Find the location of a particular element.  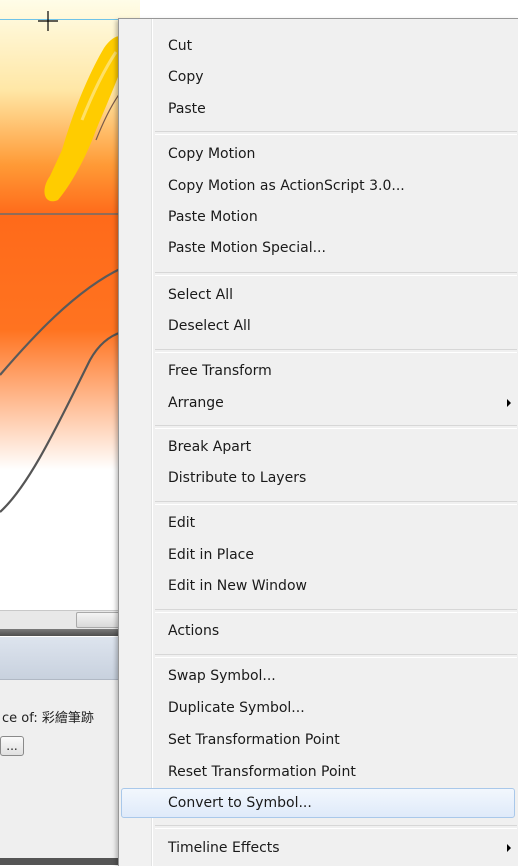

menu-item-edit: Edit is located at coordinates (318, 523).